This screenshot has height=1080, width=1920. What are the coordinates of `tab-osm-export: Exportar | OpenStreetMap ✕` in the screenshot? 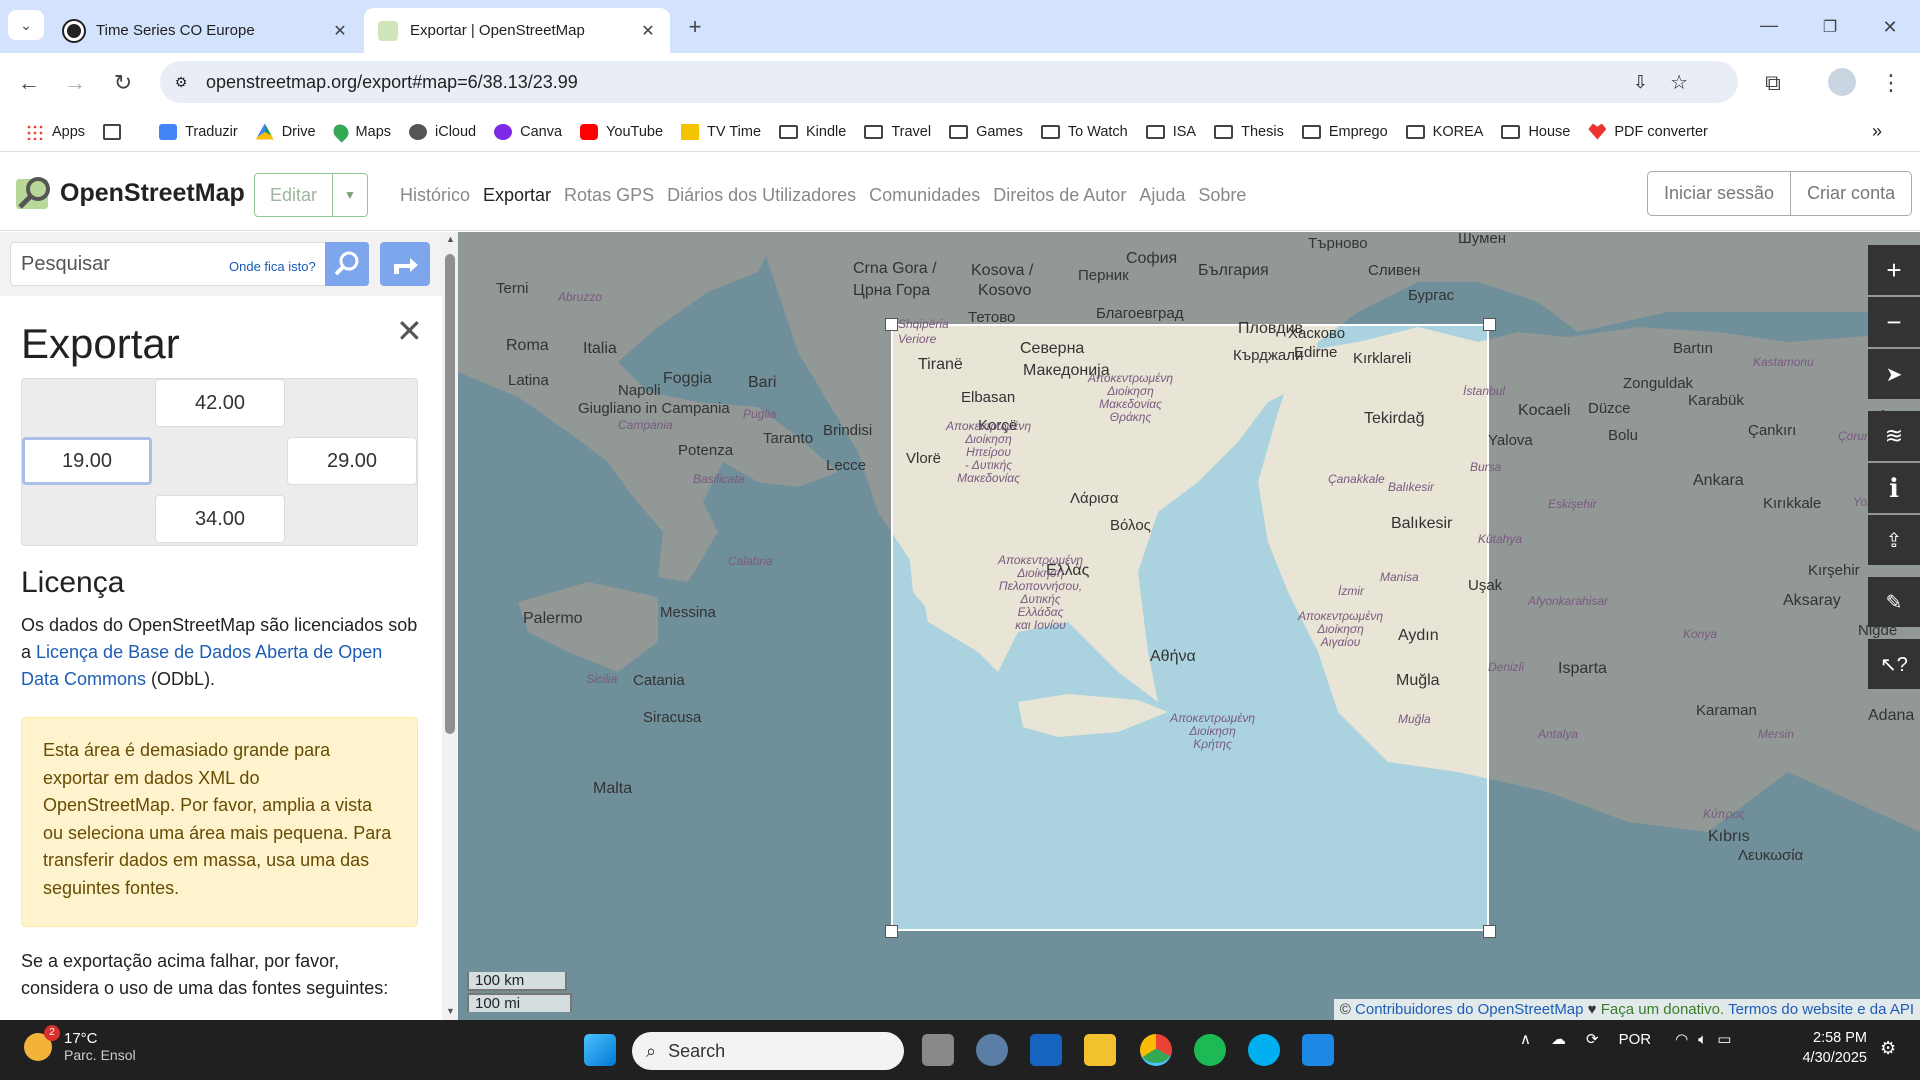 It's located at (517, 30).